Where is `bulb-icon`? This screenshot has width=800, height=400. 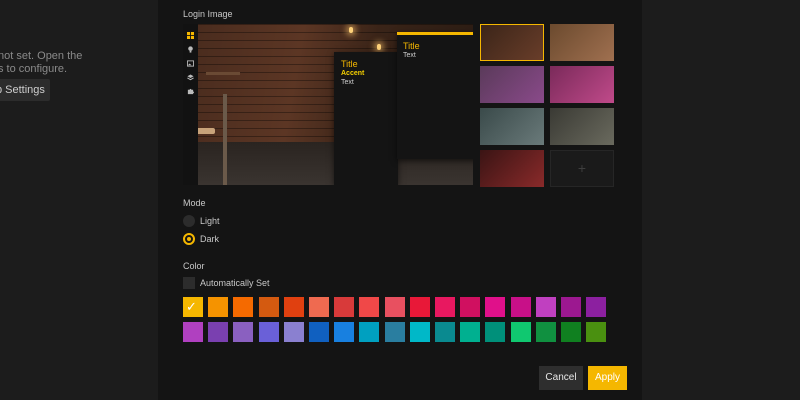 bulb-icon is located at coordinates (190, 49).